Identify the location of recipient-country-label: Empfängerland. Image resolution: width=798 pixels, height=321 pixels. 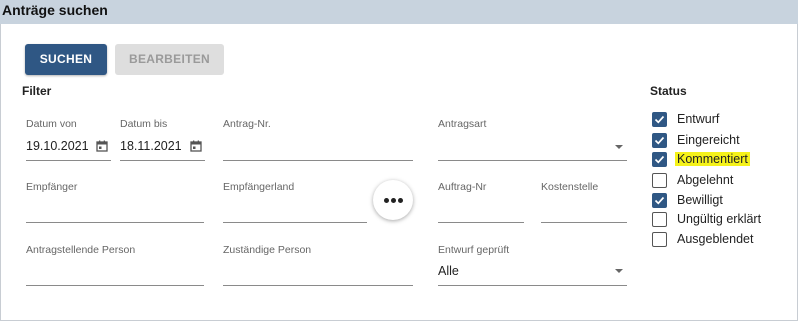
(259, 187).